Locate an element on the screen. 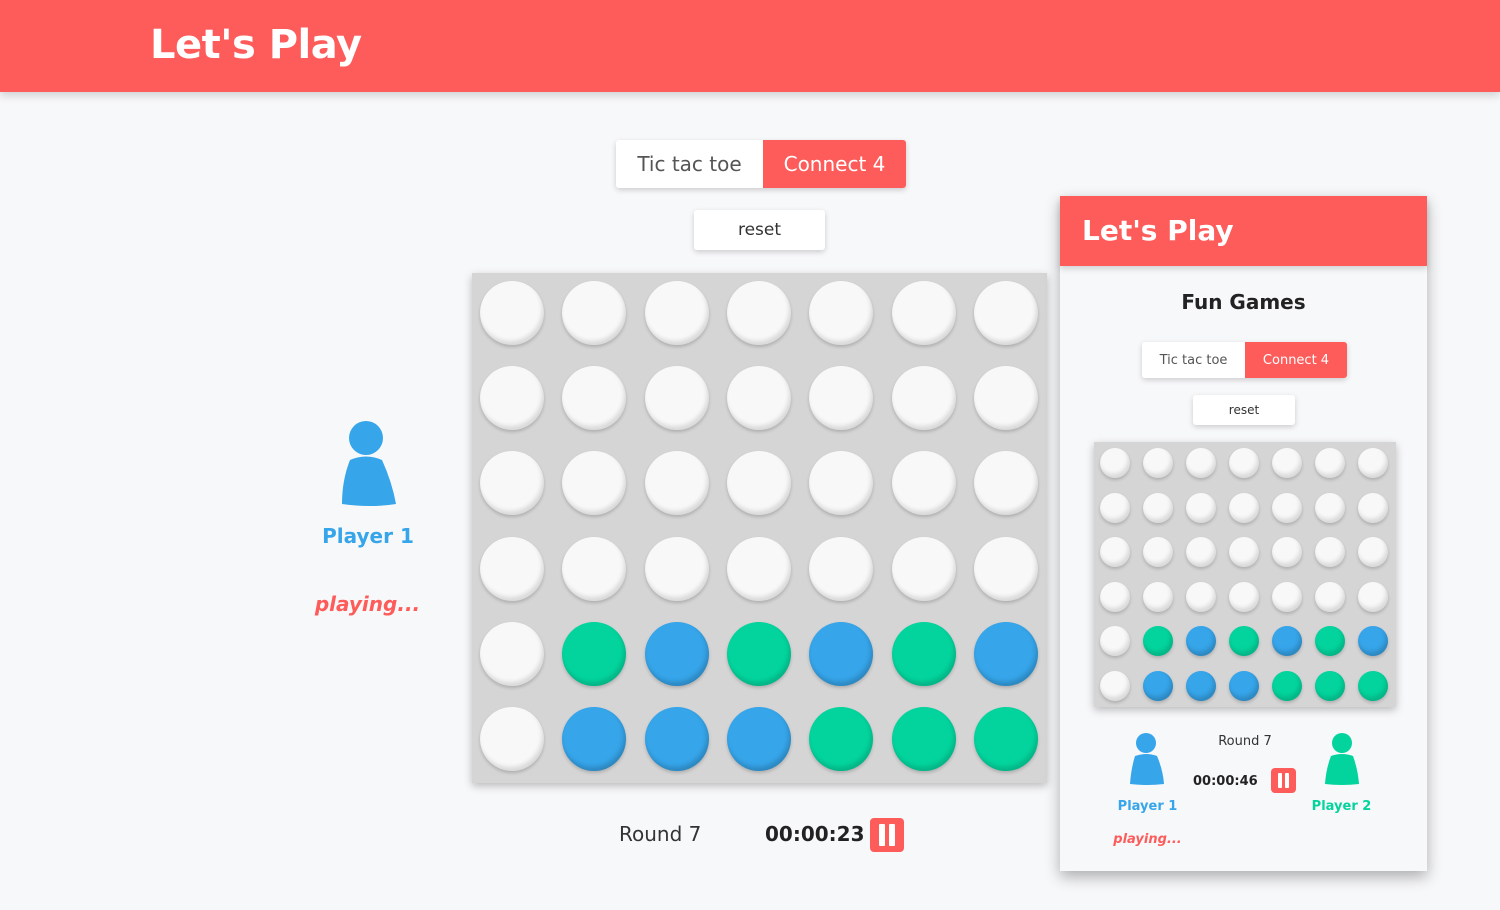 The image size is (1500, 910). preview-tab-connect-4: Connect 4 is located at coordinates (1296, 360).